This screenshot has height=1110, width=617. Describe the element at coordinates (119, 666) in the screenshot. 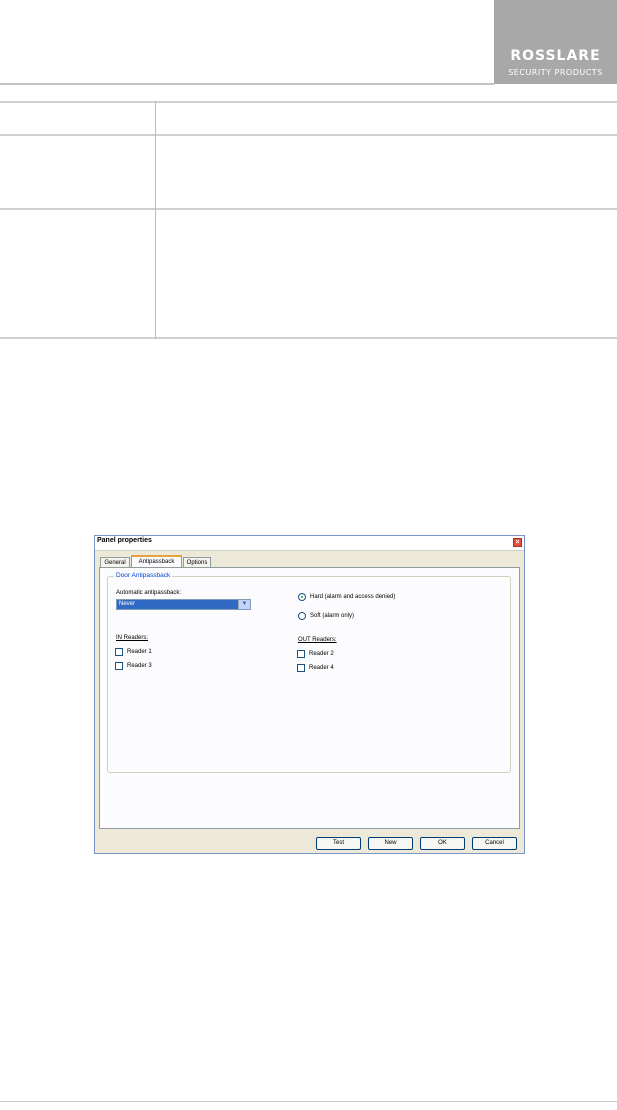

I see `reader-3-checkbox` at that location.